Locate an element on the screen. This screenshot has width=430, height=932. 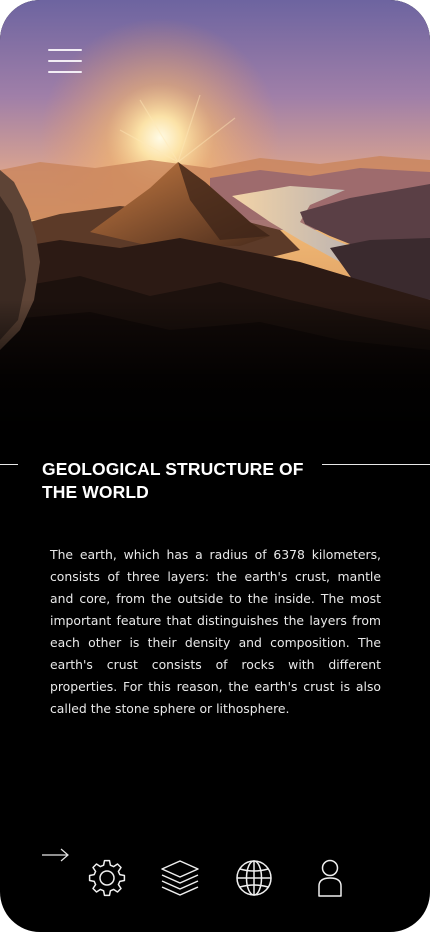
user-icon is located at coordinates (330, 878).